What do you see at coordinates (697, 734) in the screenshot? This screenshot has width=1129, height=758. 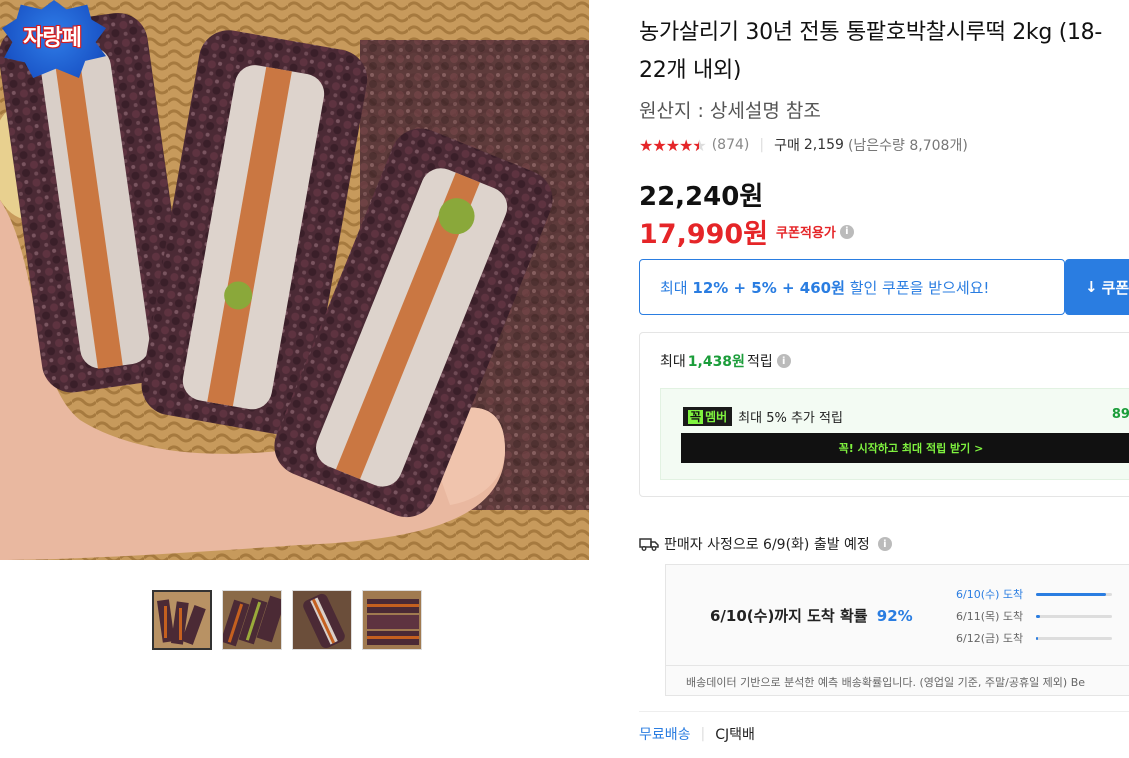 I see `delivery-info: 무료배송 | CJ택배` at bounding box center [697, 734].